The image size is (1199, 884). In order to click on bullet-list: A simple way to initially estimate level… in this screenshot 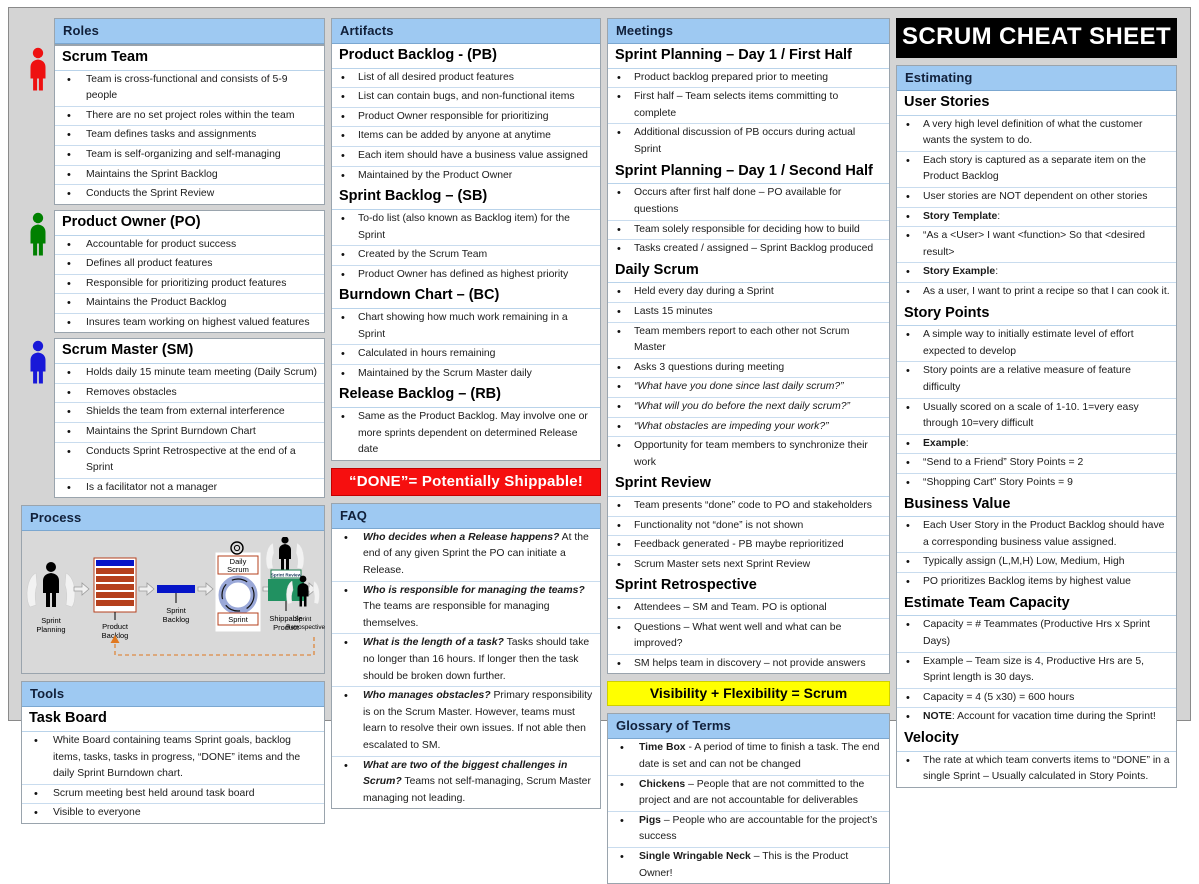, I will do `click(1036, 409)`.